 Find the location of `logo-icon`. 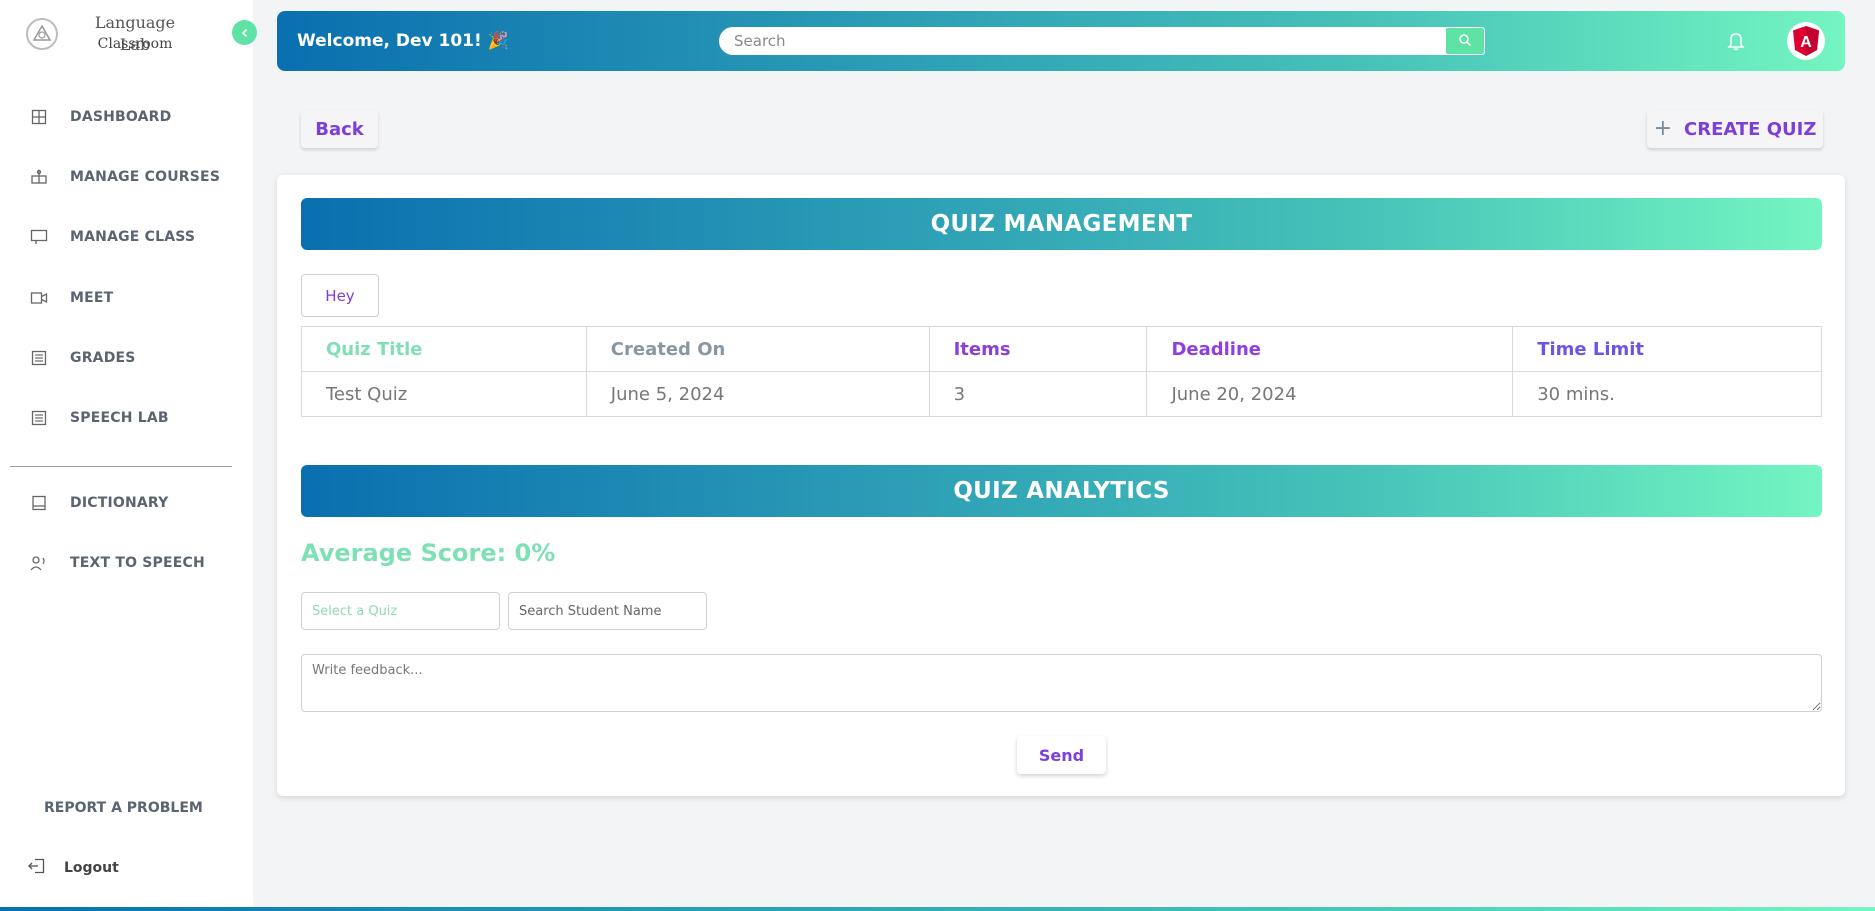

logo-icon is located at coordinates (42, 34).